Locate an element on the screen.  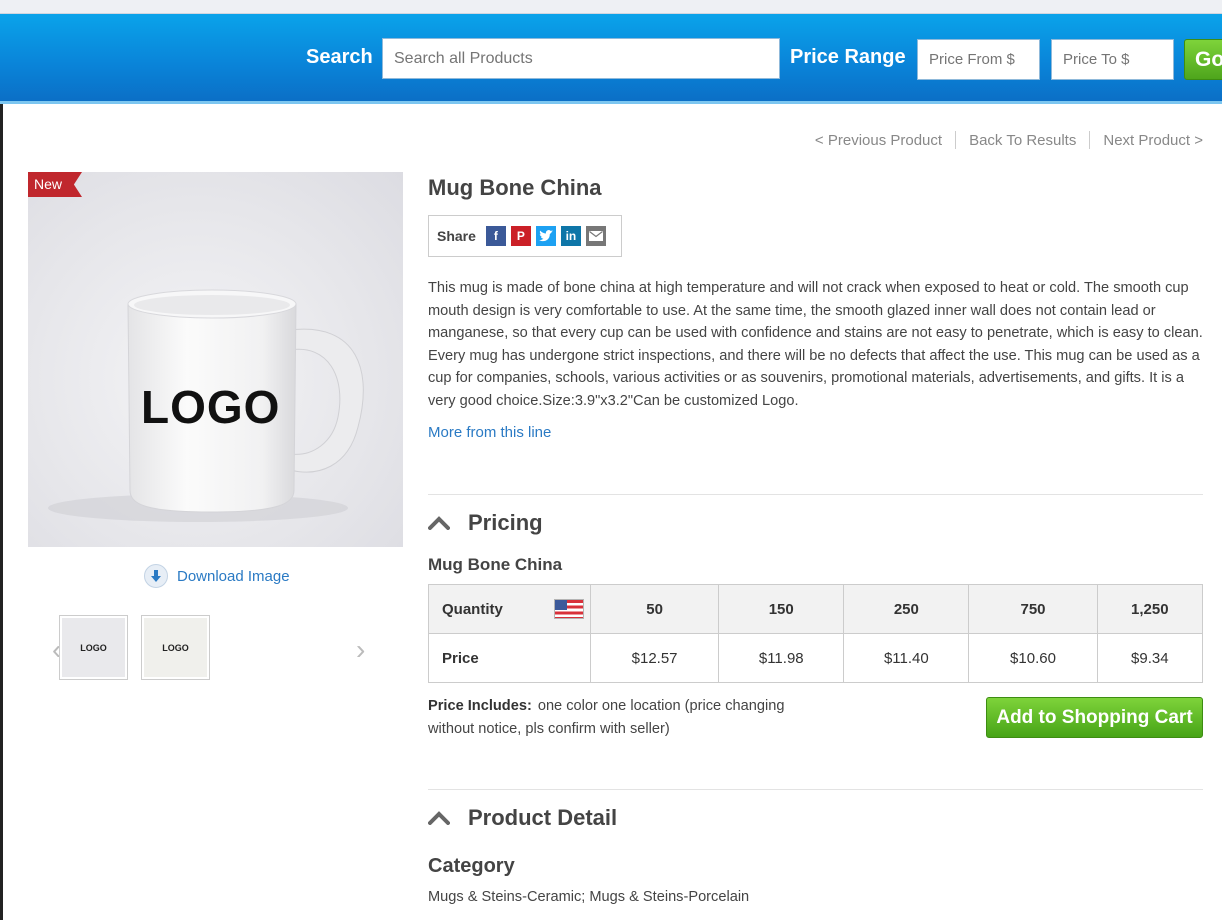
price-cell: $11.40 is located at coordinates (906, 658).